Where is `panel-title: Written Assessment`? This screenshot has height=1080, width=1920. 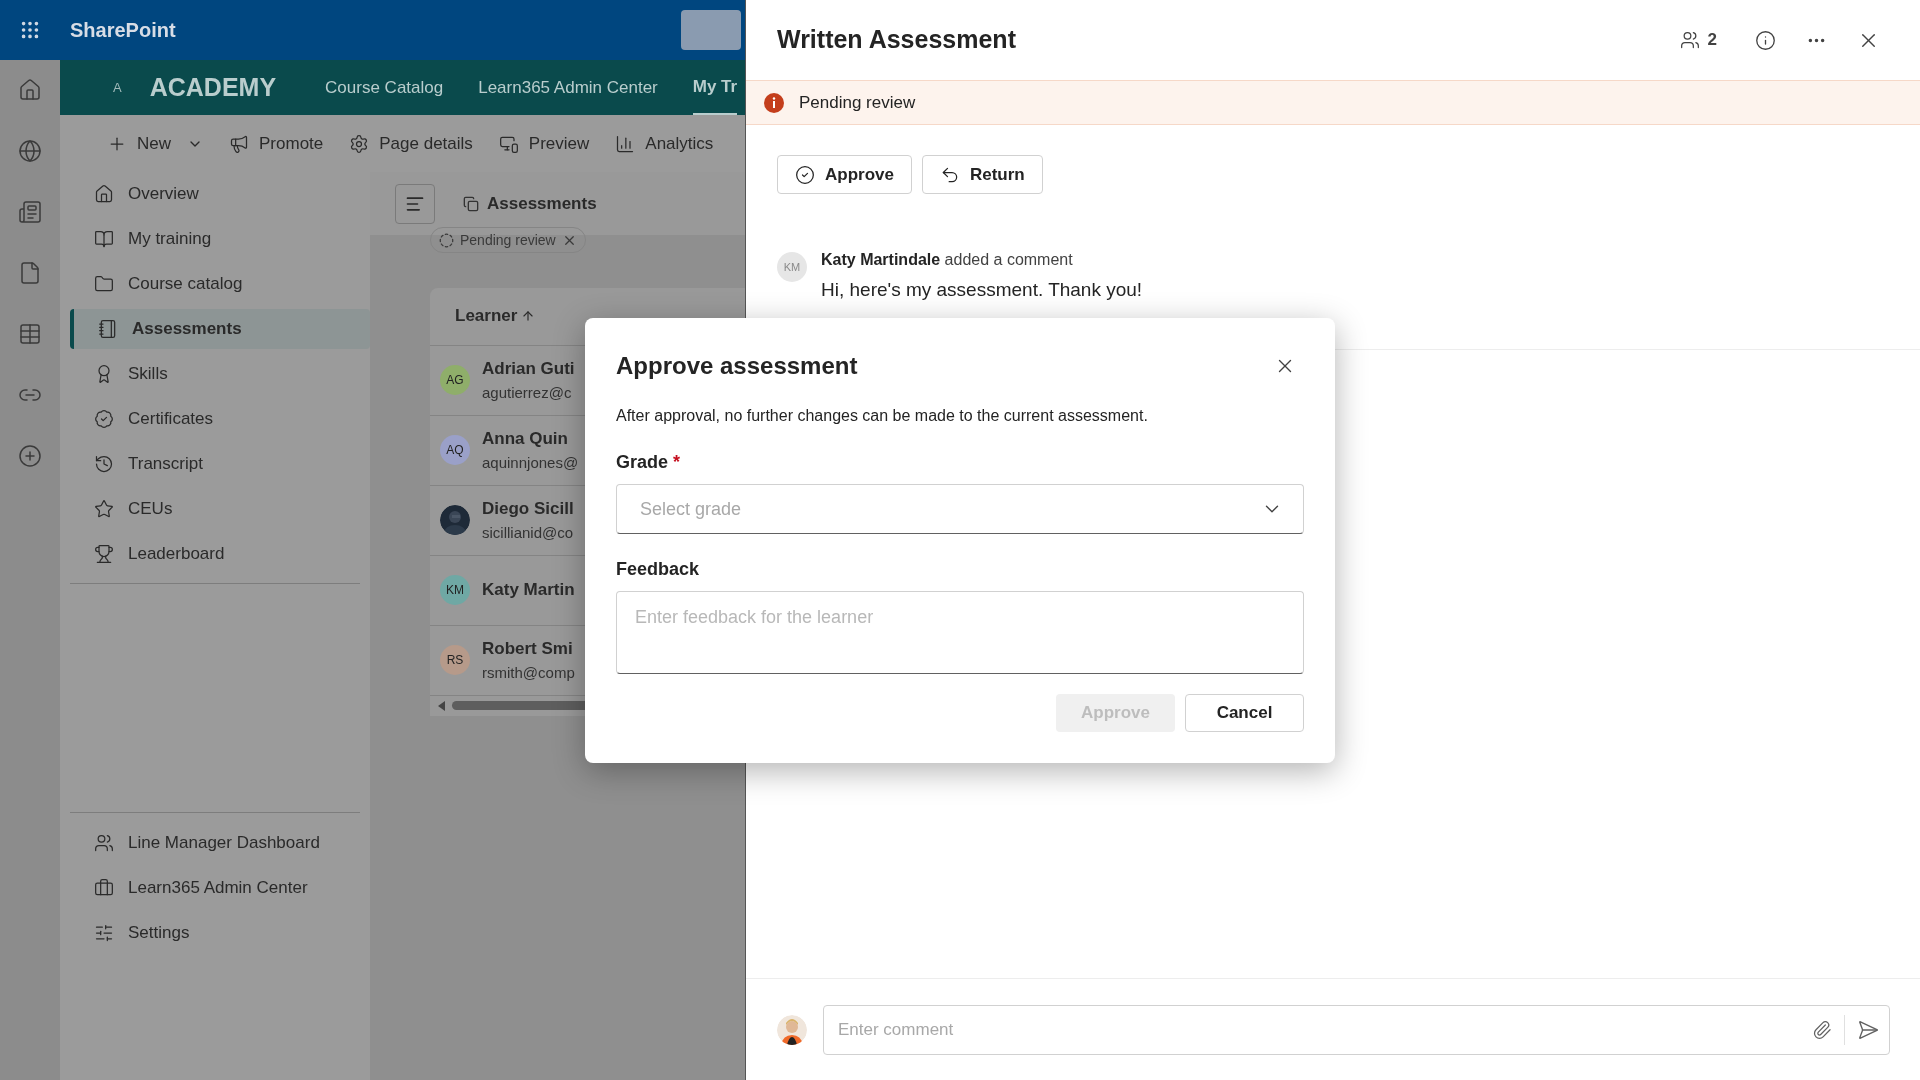 panel-title: Written Assessment is located at coordinates (896, 40).